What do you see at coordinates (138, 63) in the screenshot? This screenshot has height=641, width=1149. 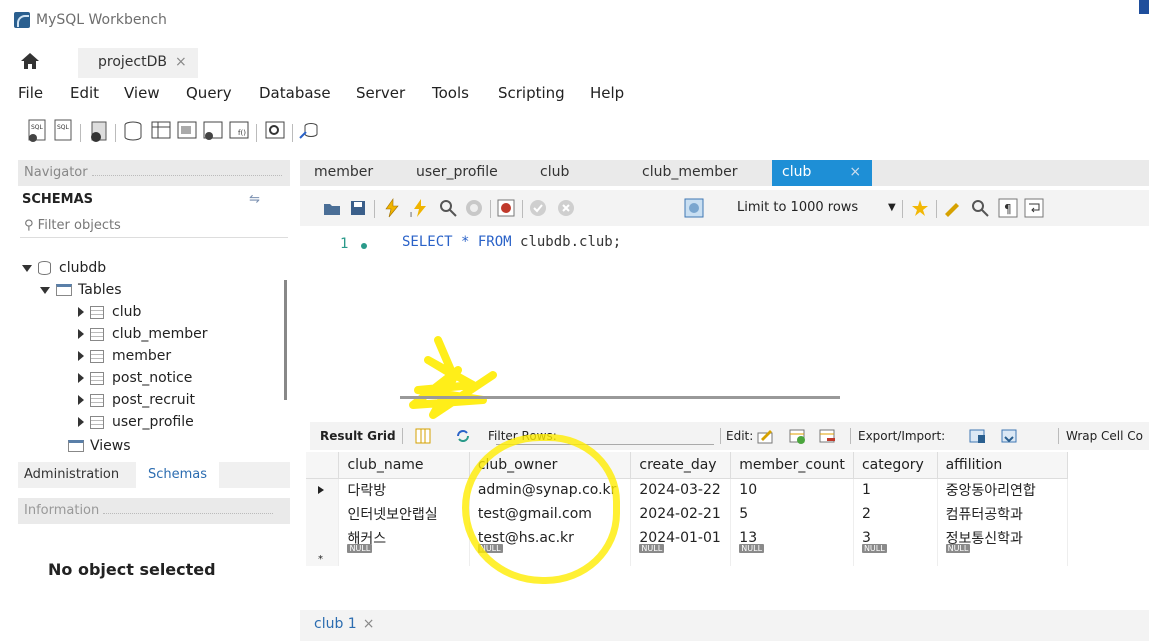 I see `connection-tab-projectdb: projectDB ×` at bounding box center [138, 63].